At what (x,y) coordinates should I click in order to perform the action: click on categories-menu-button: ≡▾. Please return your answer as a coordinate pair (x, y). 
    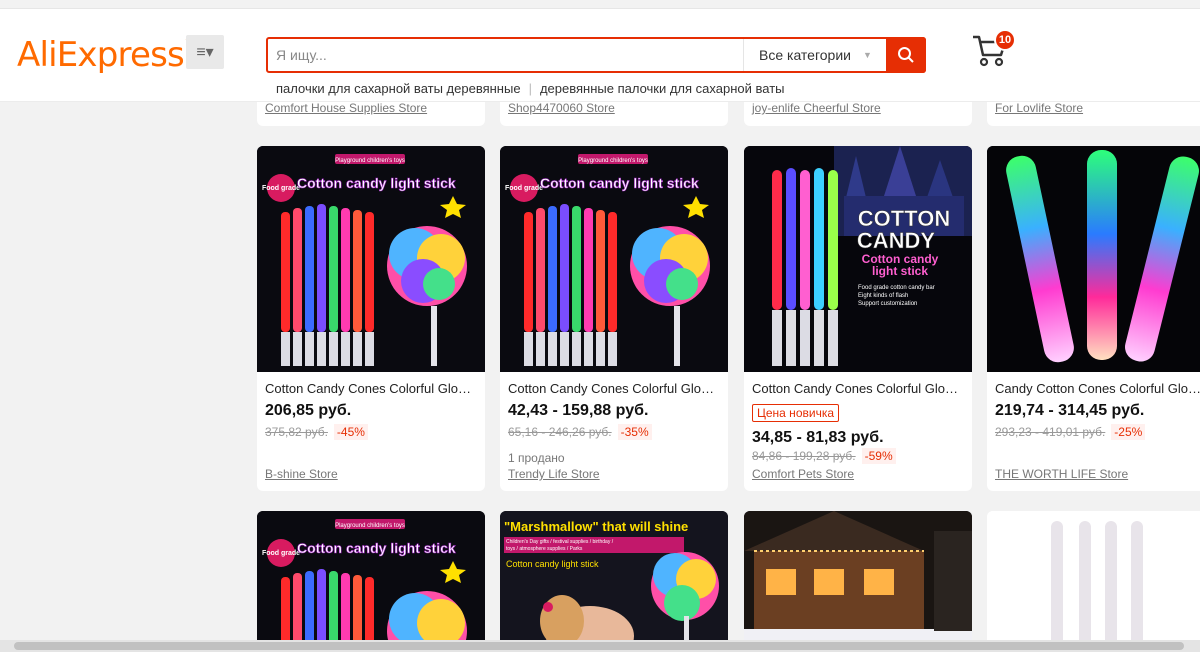
    Looking at the image, I should click on (205, 52).